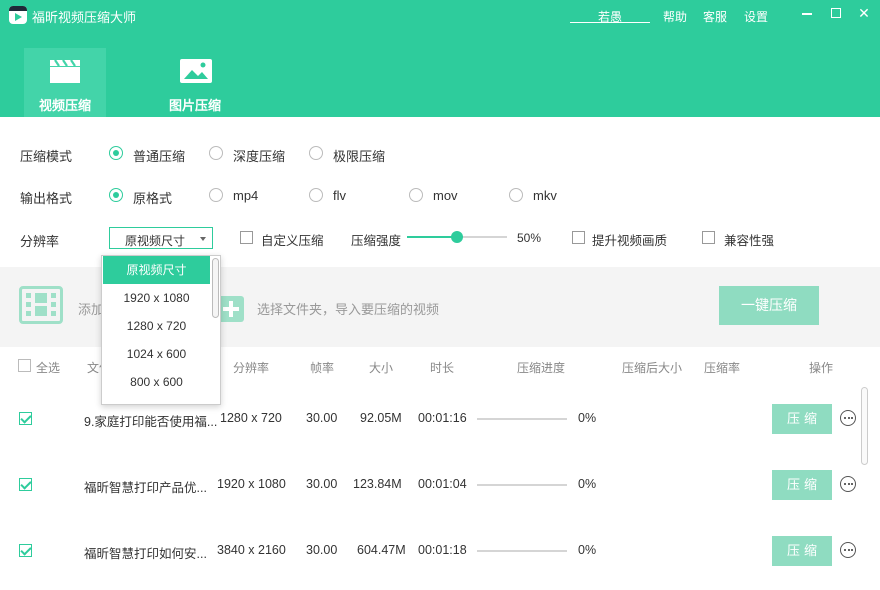  I want to click on tab-image-compress: 图片压缩, so click(195, 82).